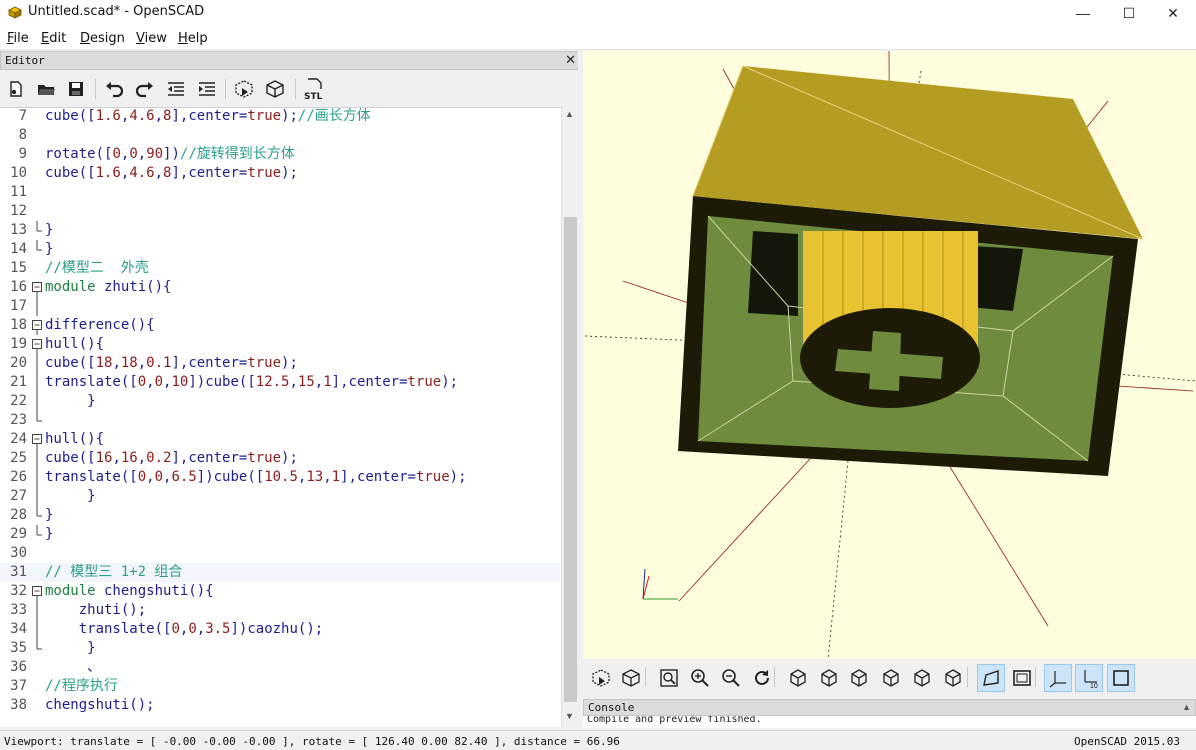 The height and width of the screenshot is (750, 1196). I want to click on code-line: 14}, so click(280, 249).